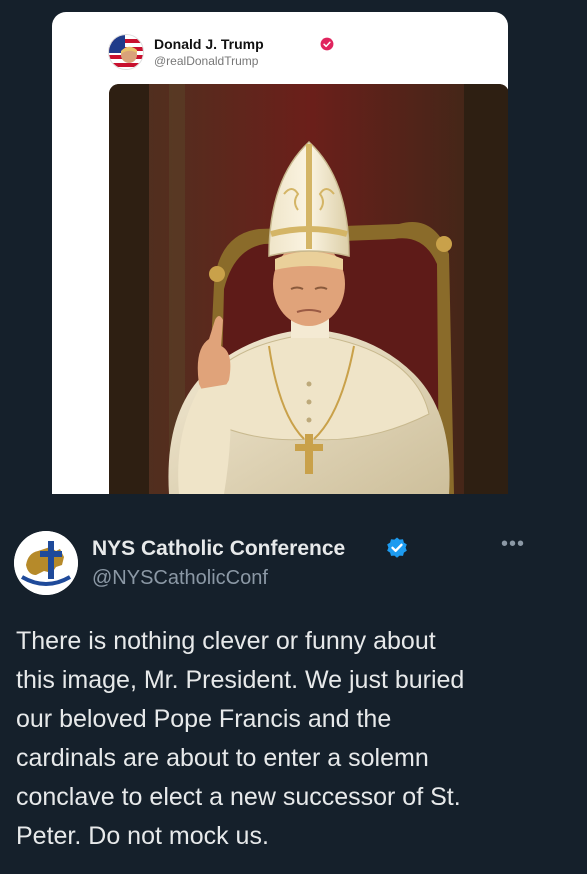 Image resolution: width=587 pixels, height=874 pixels. Describe the element at coordinates (209, 44) in the screenshot. I see `embedded-display-name: Donald J. Trump` at that location.